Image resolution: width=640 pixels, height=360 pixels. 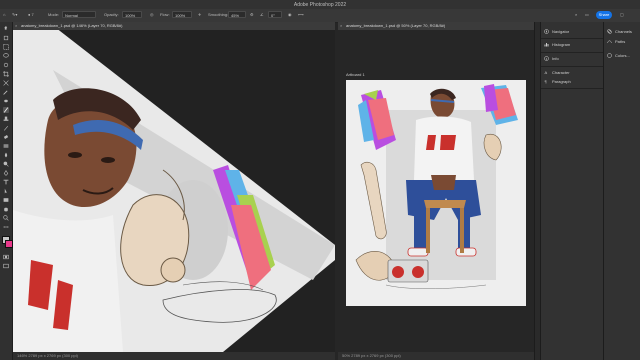 What do you see at coordinates (4, 14) in the screenshot?
I see `home-icon: ⌂` at bounding box center [4, 14].